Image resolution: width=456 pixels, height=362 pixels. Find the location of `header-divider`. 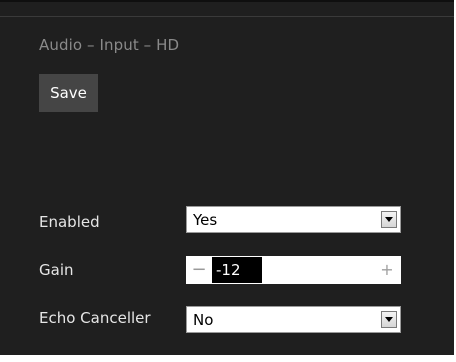

header-divider is located at coordinates (227, 16).